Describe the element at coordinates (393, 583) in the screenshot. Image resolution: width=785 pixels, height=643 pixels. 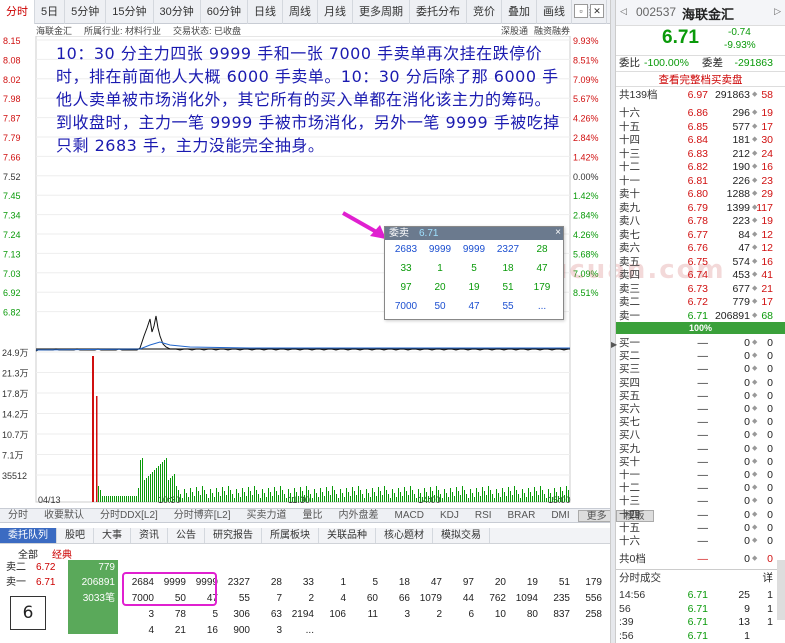
I see `queue-cell: 18` at that location.